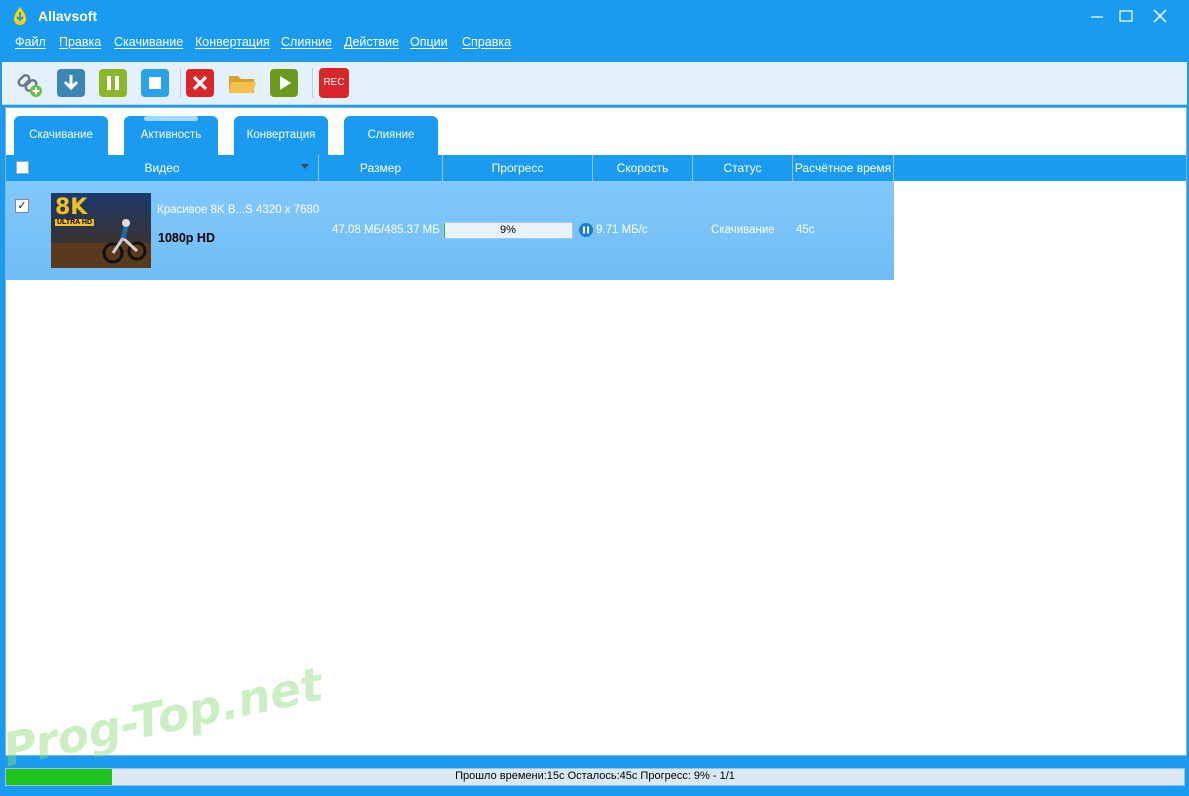 The width and height of the screenshot is (1189, 796). I want to click on download-speed: 9.71 МБ/с, so click(622, 230).